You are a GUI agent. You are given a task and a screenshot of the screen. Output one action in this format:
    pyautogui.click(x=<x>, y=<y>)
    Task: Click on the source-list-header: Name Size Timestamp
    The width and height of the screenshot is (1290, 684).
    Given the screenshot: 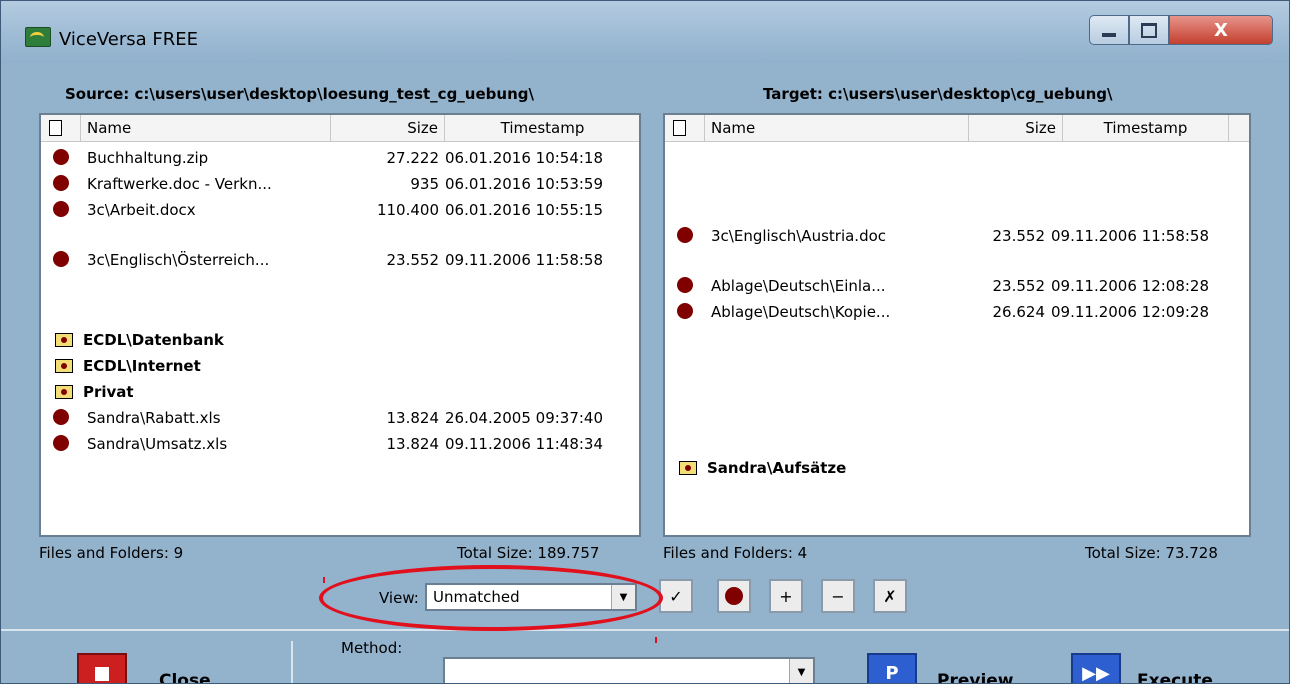 What is the action you would take?
    pyautogui.click(x=340, y=128)
    